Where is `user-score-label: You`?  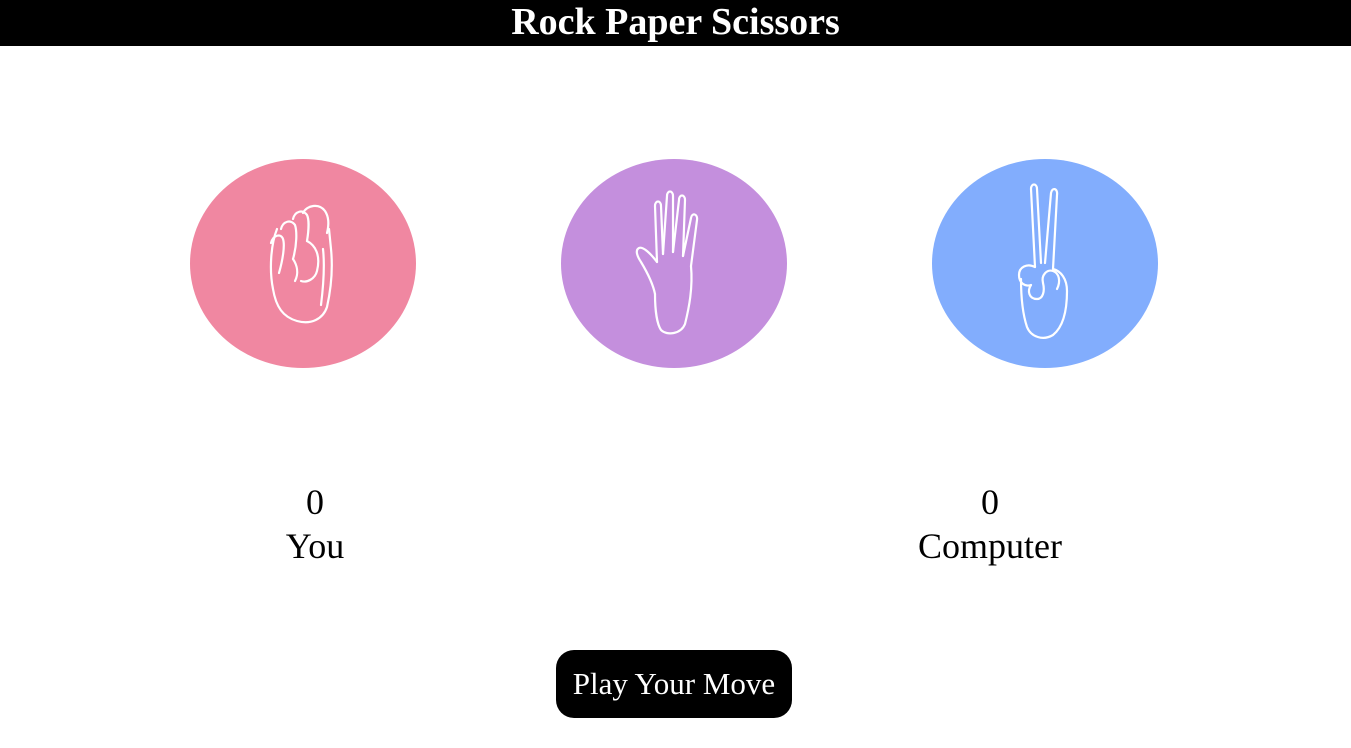 user-score-label: You is located at coordinates (315, 546).